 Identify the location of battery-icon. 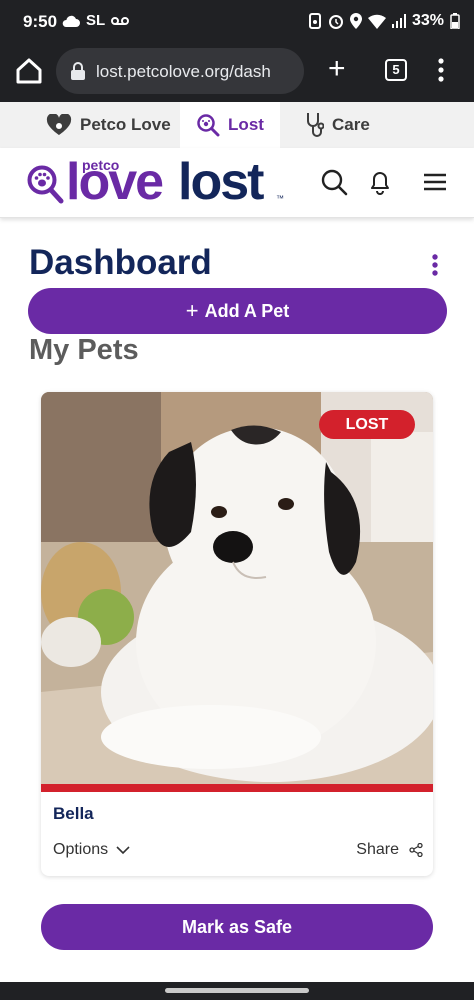
(455, 21).